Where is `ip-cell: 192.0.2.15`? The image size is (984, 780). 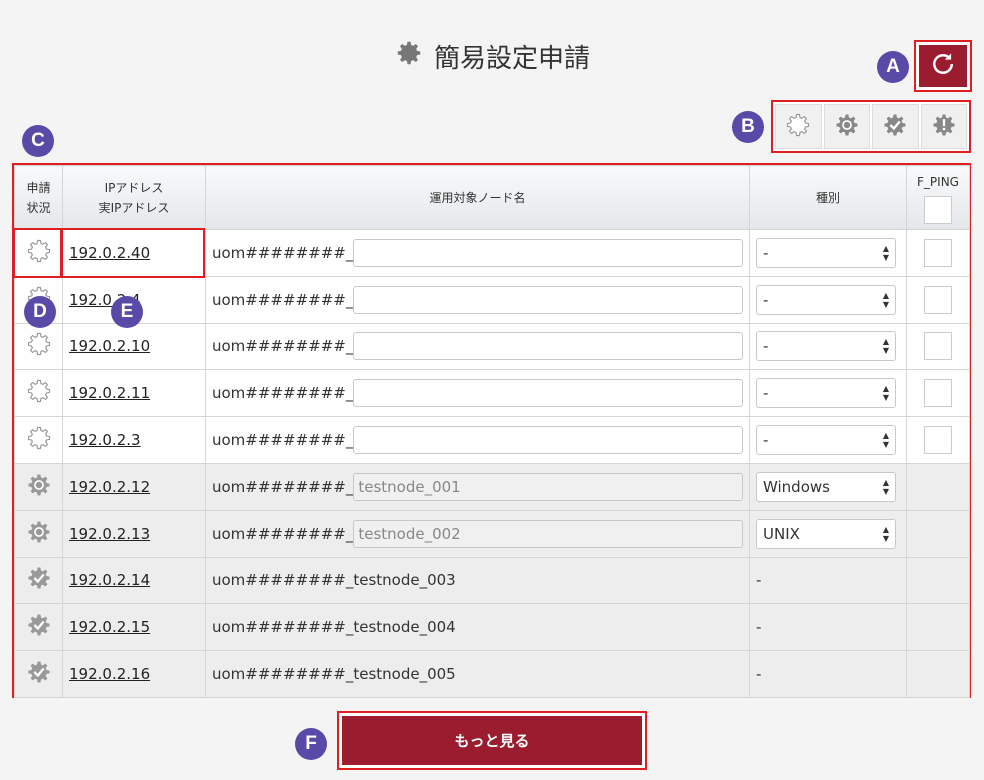 ip-cell: 192.0.2.15 is located at coordinates (134, 627).